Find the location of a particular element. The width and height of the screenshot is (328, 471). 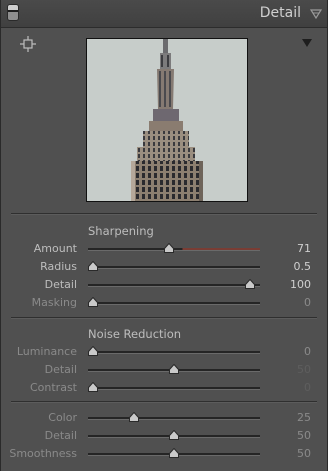

panel-title: Detail is located at coordinates (280, 13).